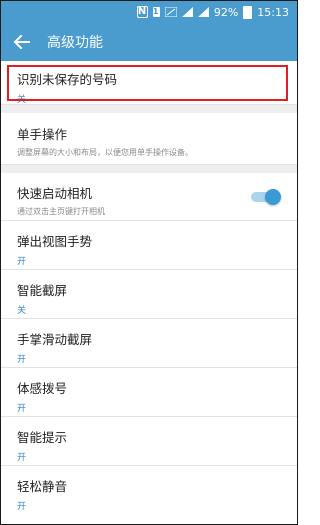 This screenshot has height=525, width=320. I want to click on app-bar: 高级功能, so click(149, 42).